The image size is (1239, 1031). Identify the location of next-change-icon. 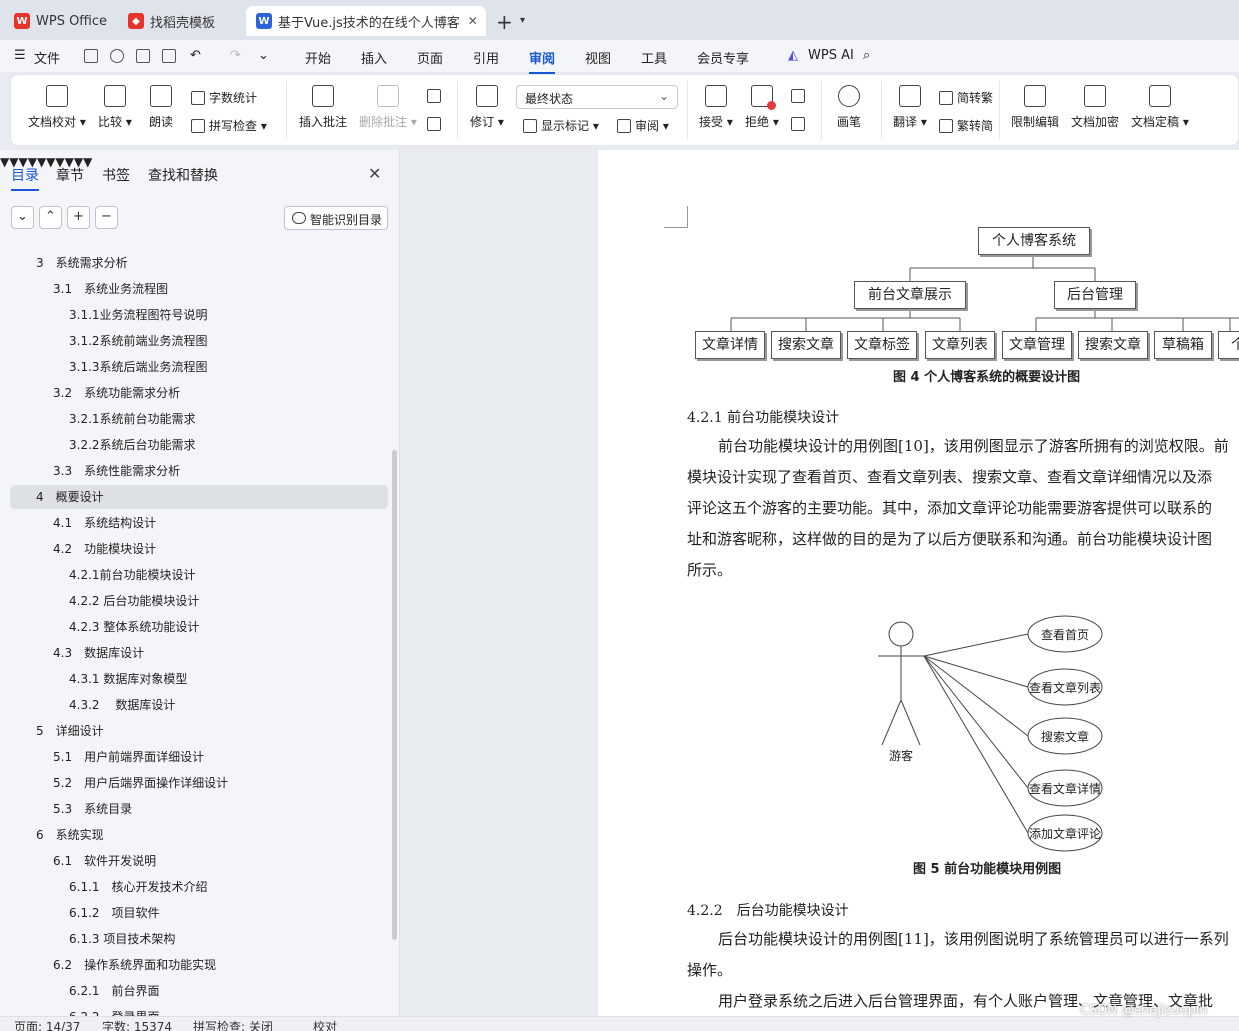
(800, 124).